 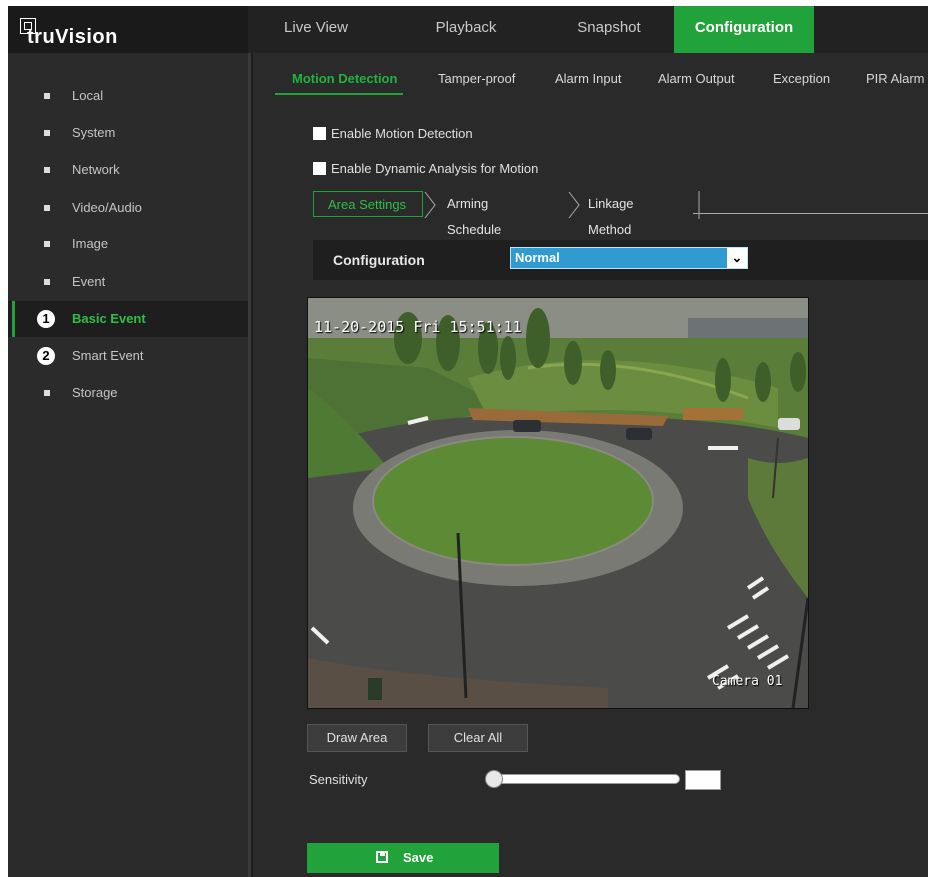 I want to click on checkbox-label: Enable Dynamic Analysis for Motion, so click(x=435, y=168).